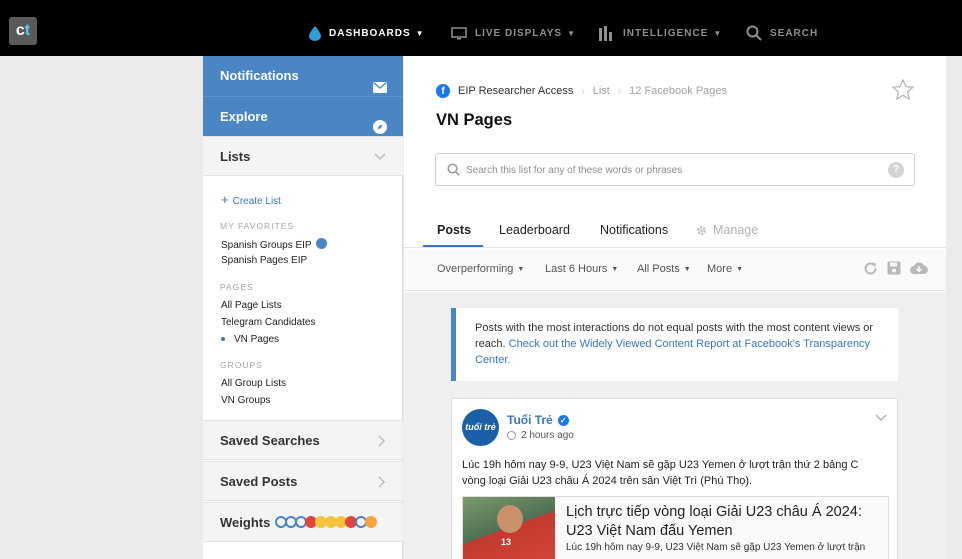  What do you see at coordinates (270, 440) in the screenshot?
I see `saved-searches-label: Saved Searches` at bounding box center [270, 440].